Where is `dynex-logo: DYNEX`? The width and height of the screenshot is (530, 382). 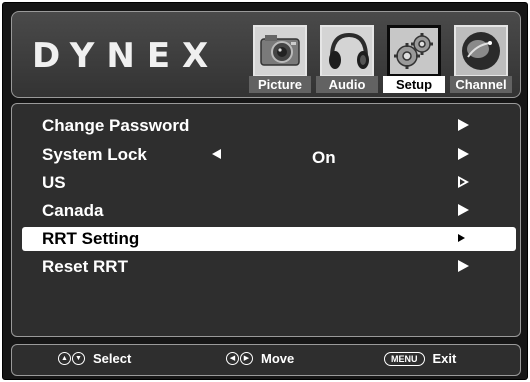 dynex-logo: DYNEX is located at coordinates (126, 56).